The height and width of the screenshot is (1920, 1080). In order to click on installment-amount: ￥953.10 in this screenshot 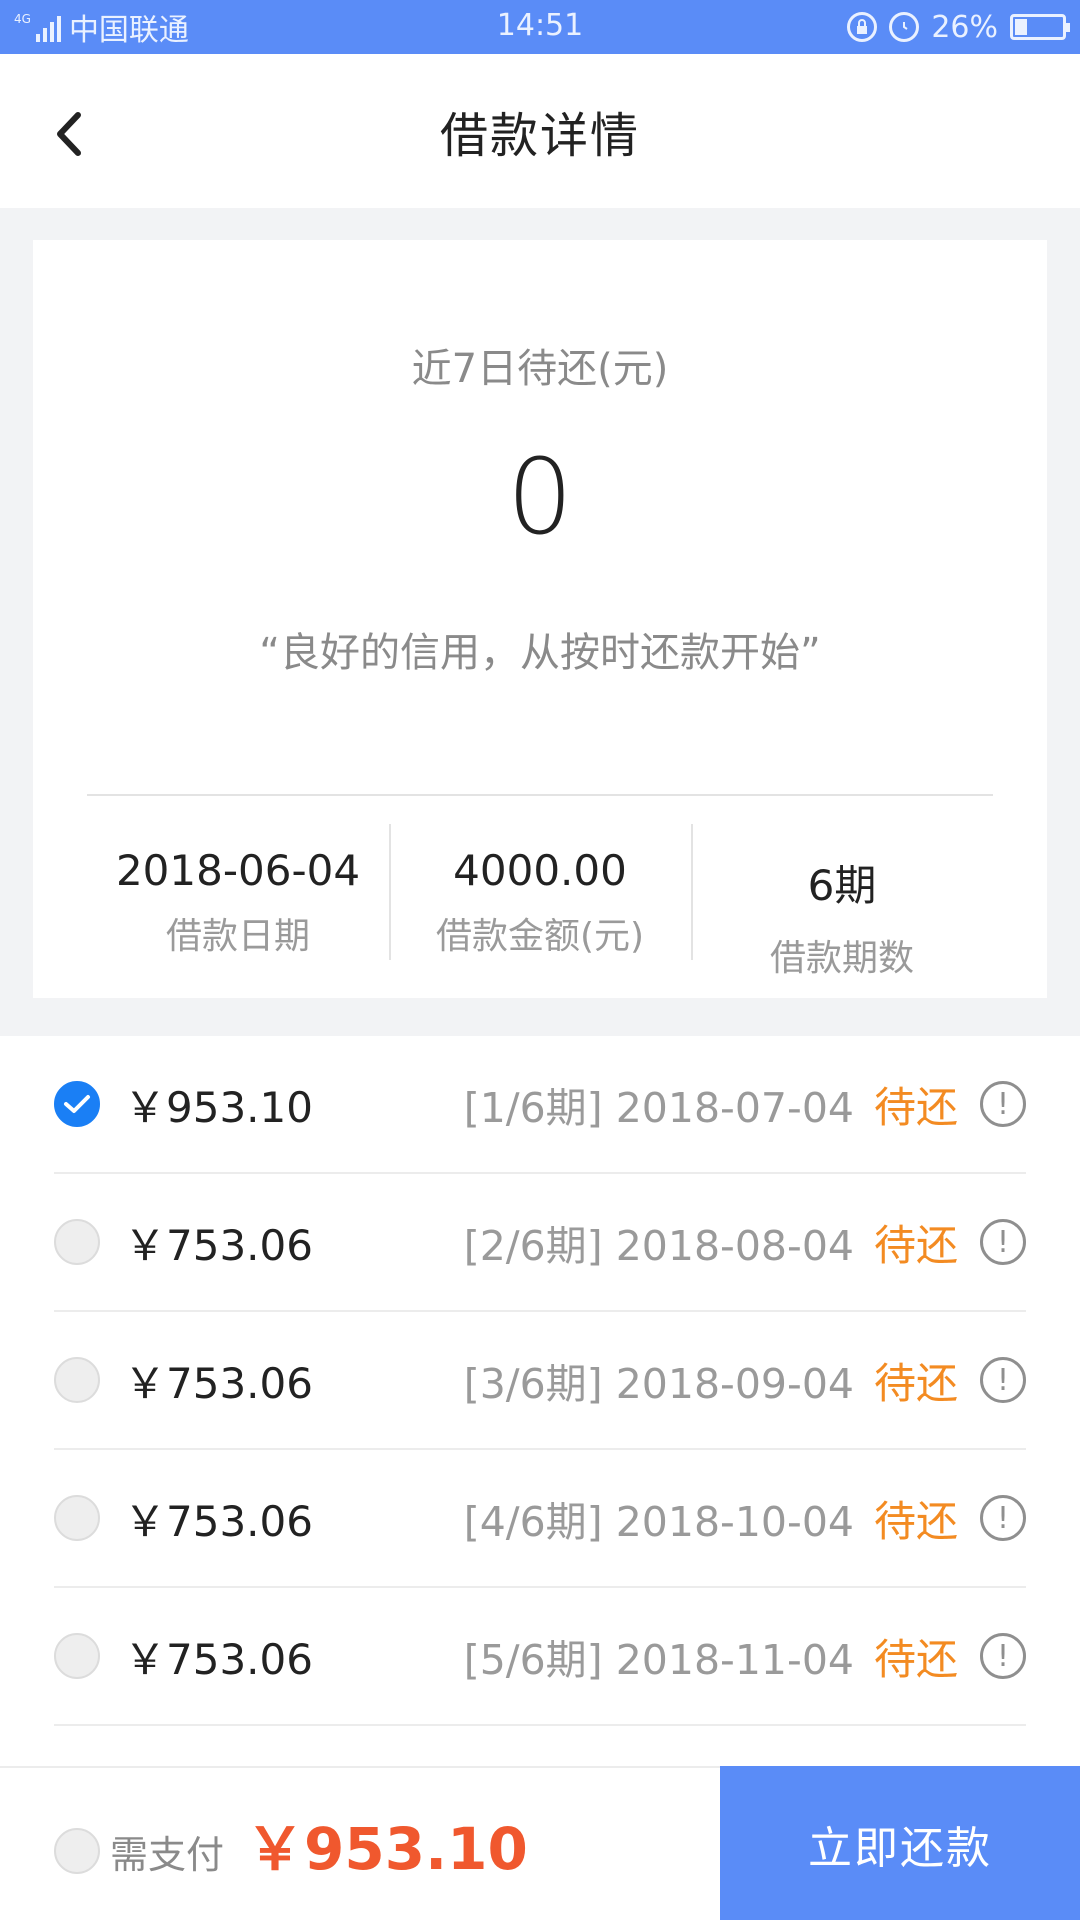, I will do `click(218, 1107)`.